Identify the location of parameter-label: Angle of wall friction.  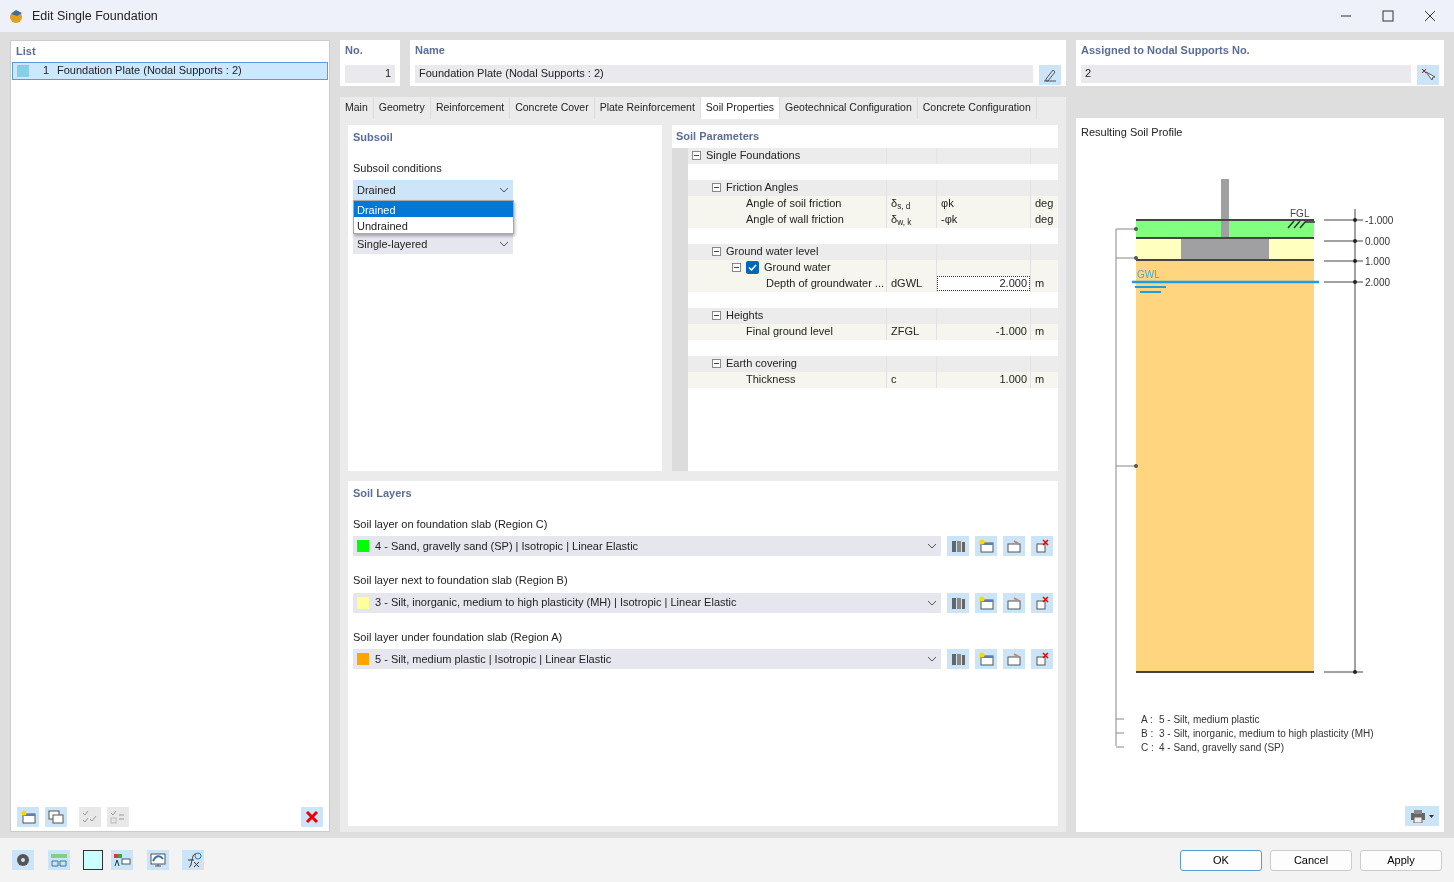
(795, 220).